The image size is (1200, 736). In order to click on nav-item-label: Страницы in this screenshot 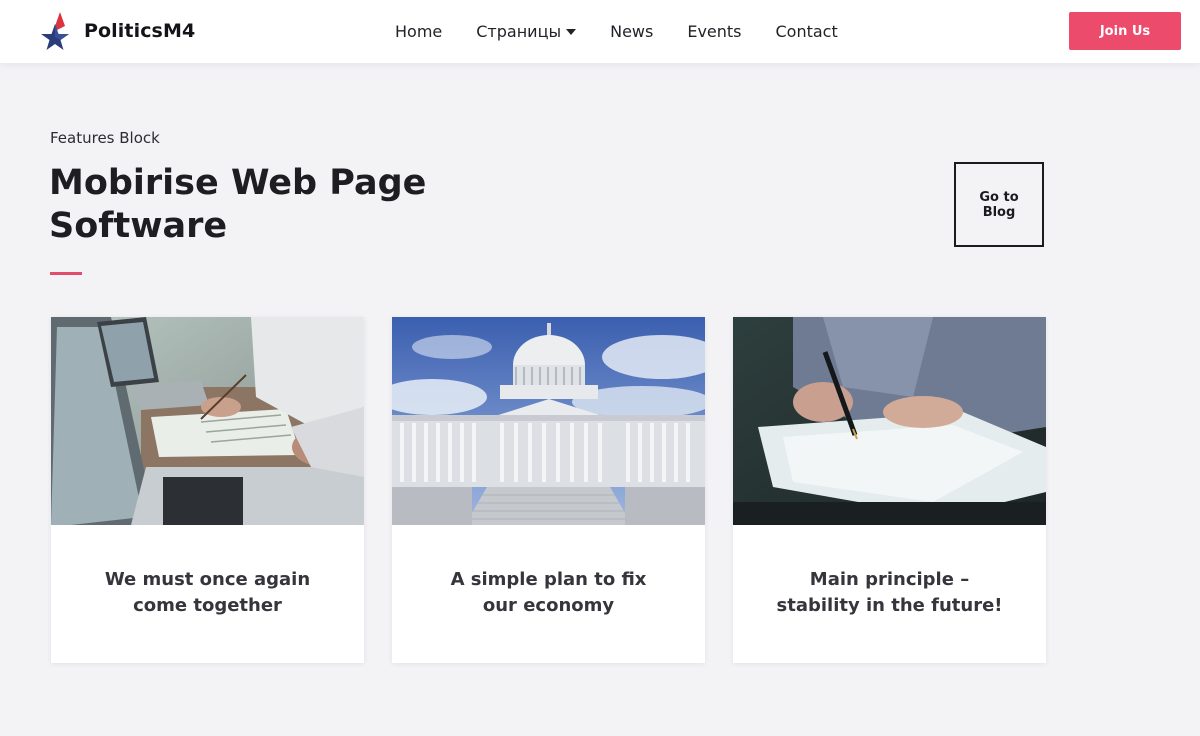, I will do `click(519, 31)`.